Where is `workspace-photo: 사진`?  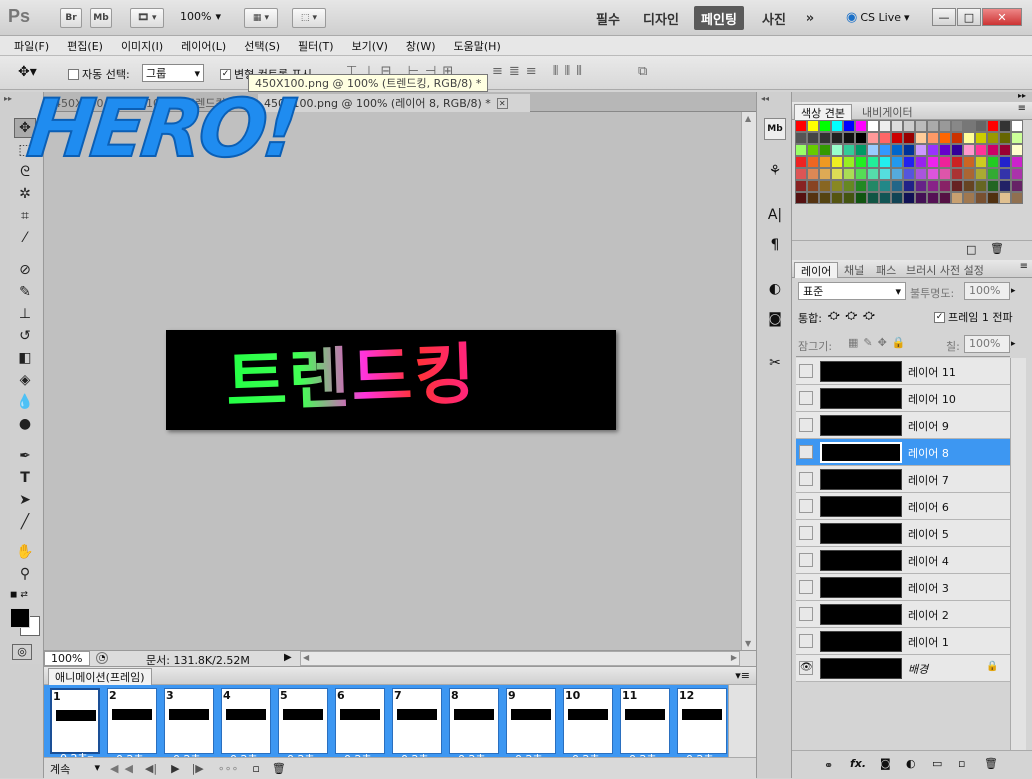
workspace-photo: 사진 is located at coordinates (774, 18).